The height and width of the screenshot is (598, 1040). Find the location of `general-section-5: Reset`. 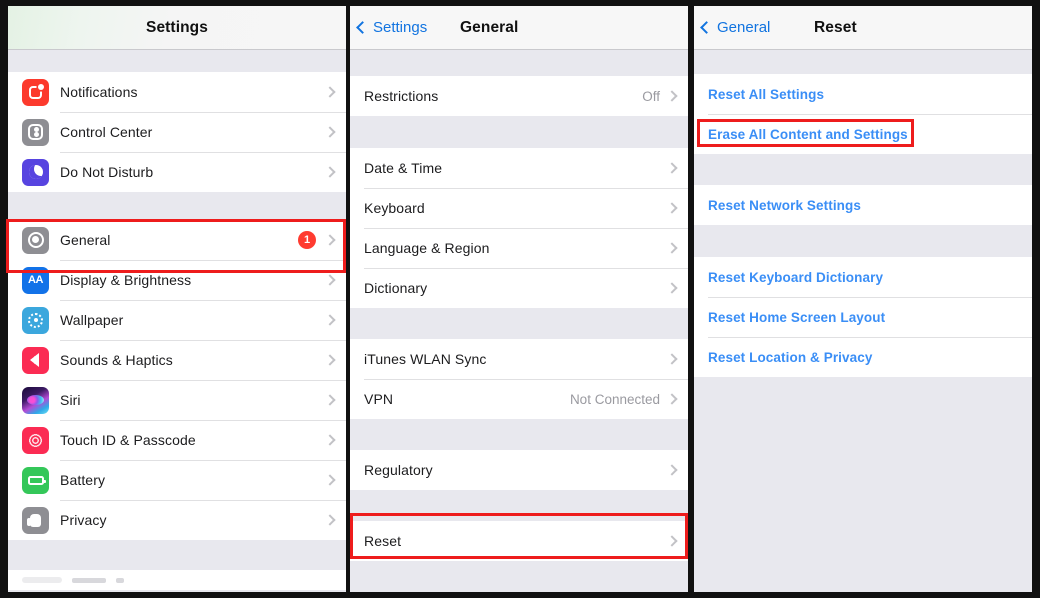

general-section-5: Reset is located at coordinates (519, 541).